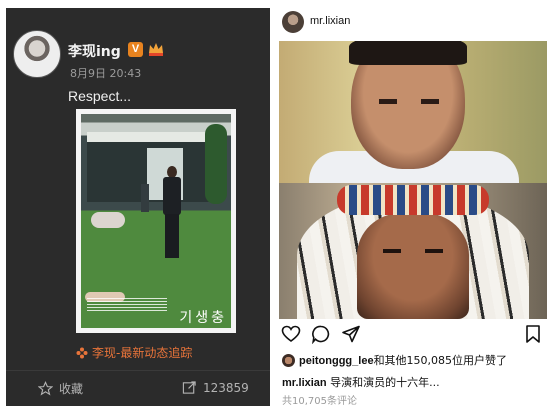 The image size is (550, 412). I want to click on likes-summary: peitonggg_lee和其他150,085位用户赞了, so click(394, 360).